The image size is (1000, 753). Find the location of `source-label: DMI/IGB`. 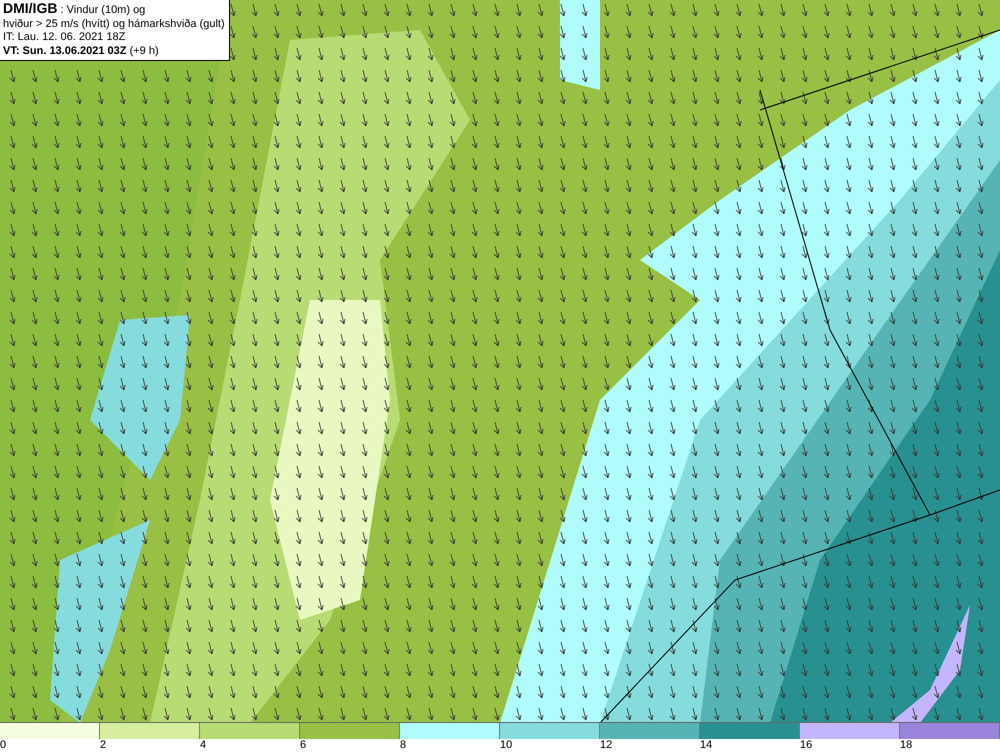

source-label: DMI/IGB is located at coordinates (30, 8).